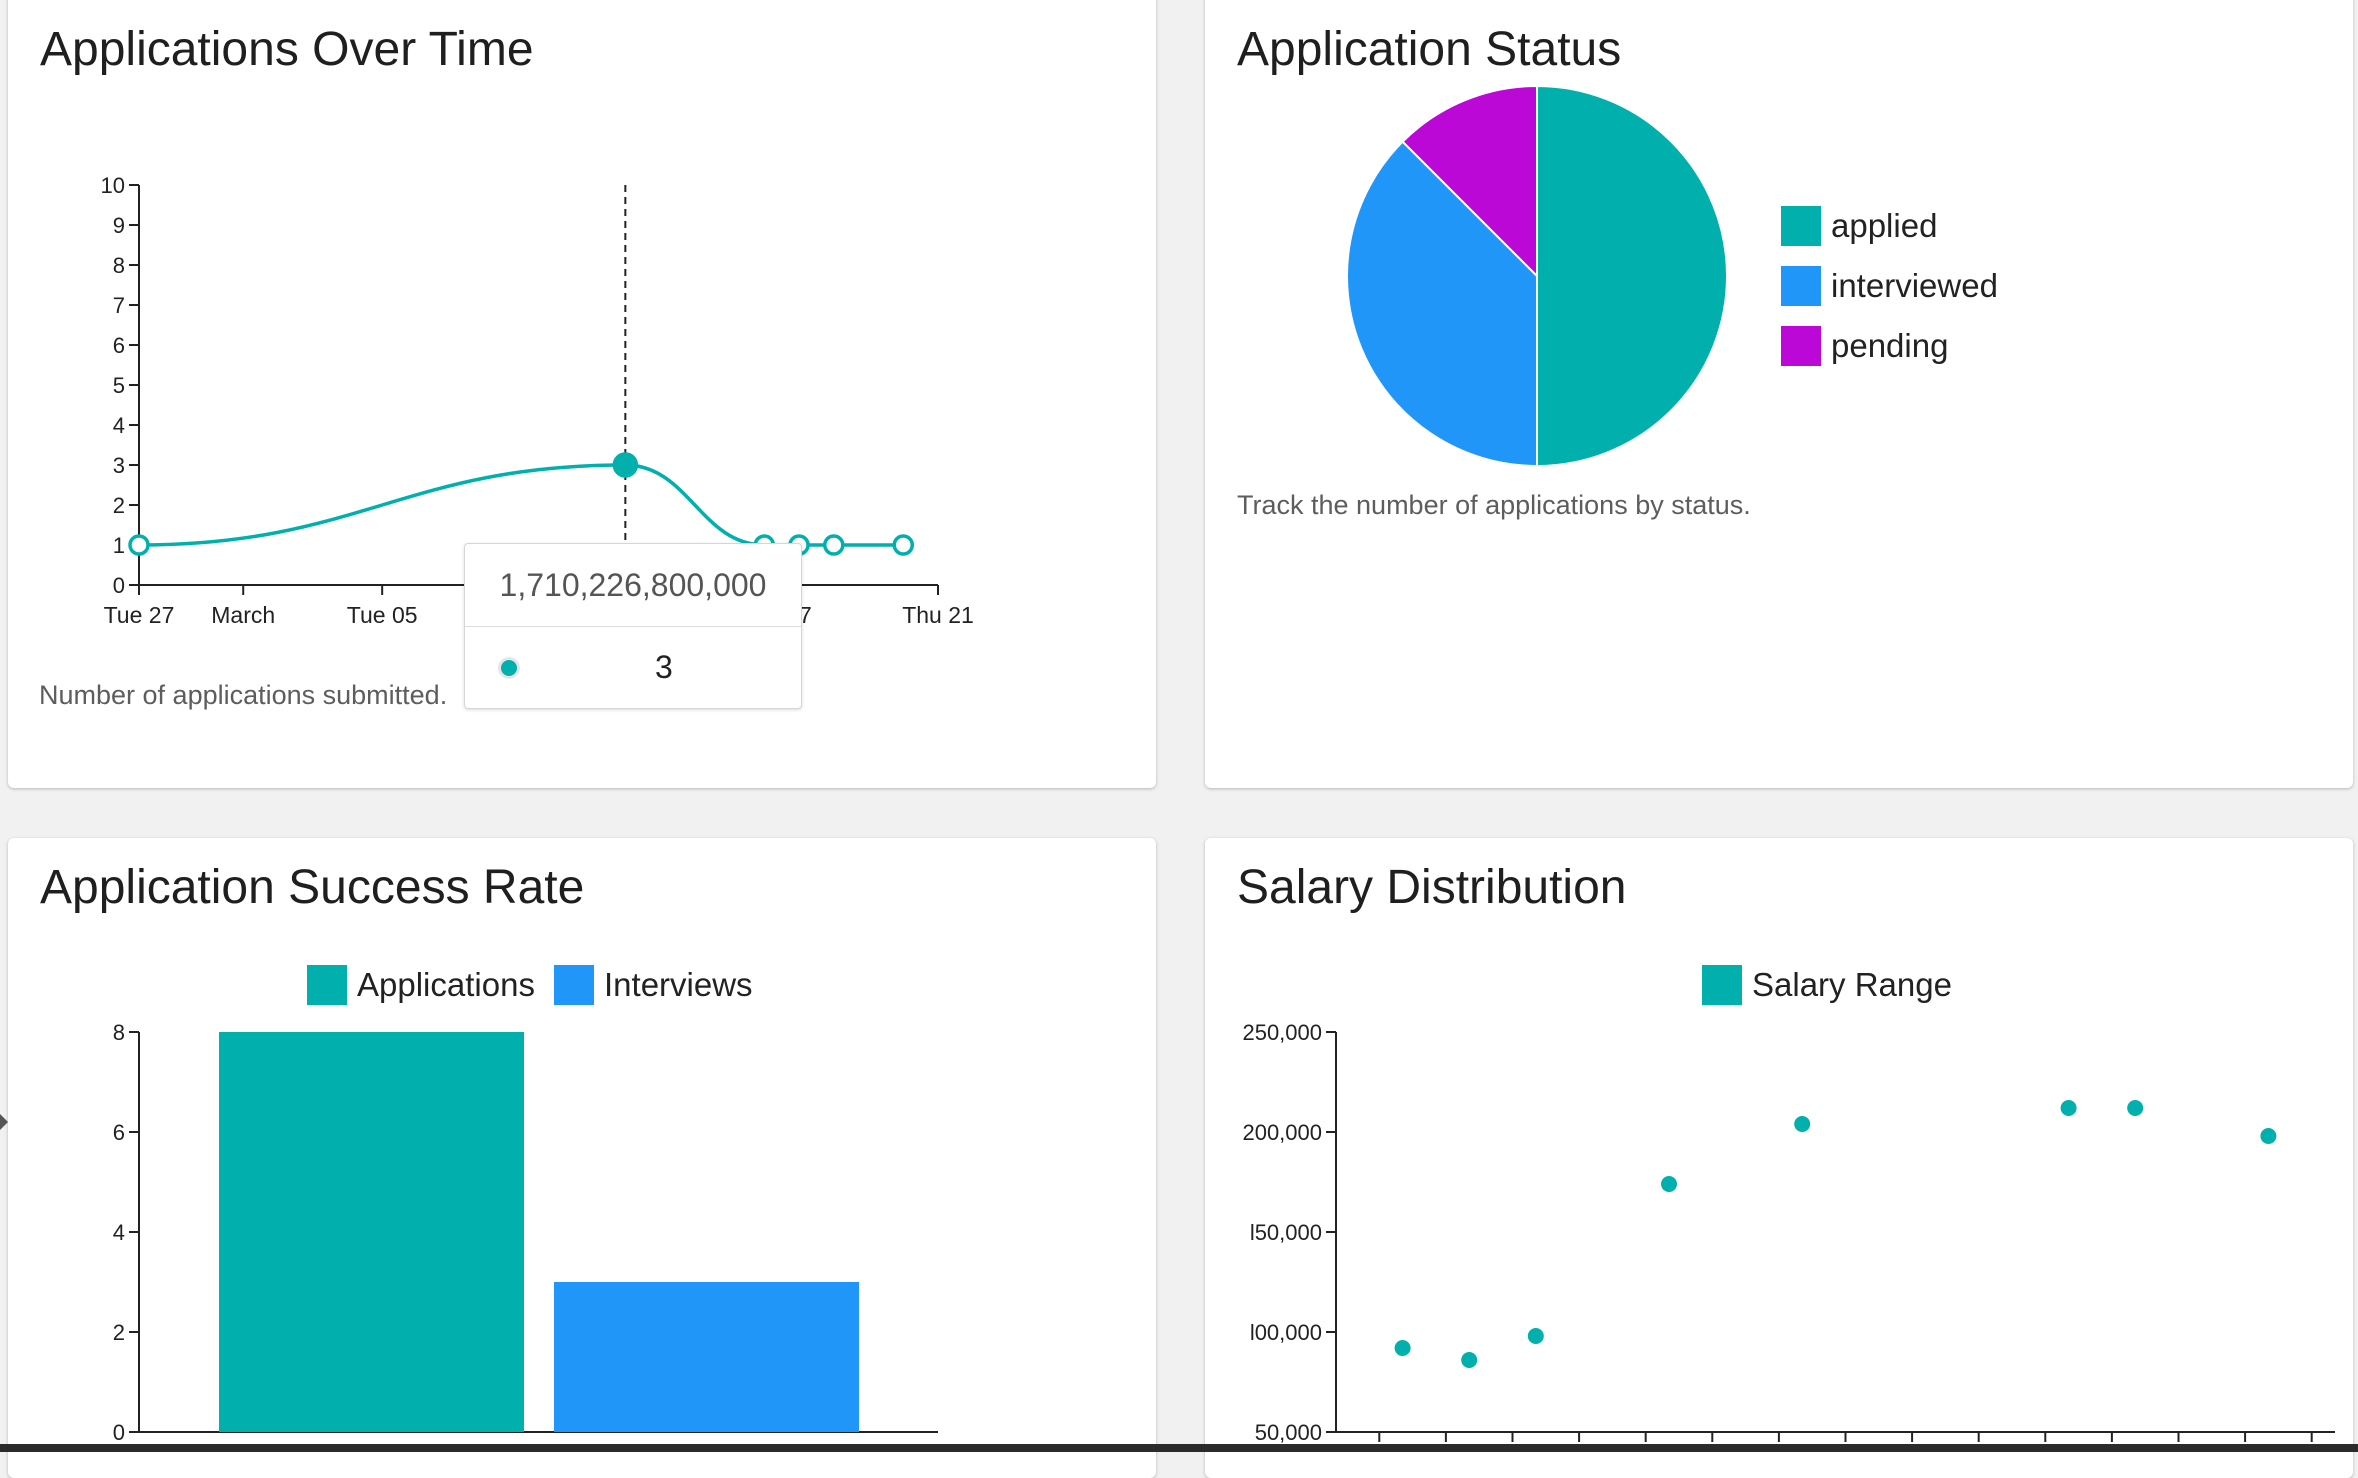 This screenshot has width=2358, height=1478. I want to click on scatter-chart: 50,000 l00,000 l50,000 200,000 250,000, so click(1788, 1232).